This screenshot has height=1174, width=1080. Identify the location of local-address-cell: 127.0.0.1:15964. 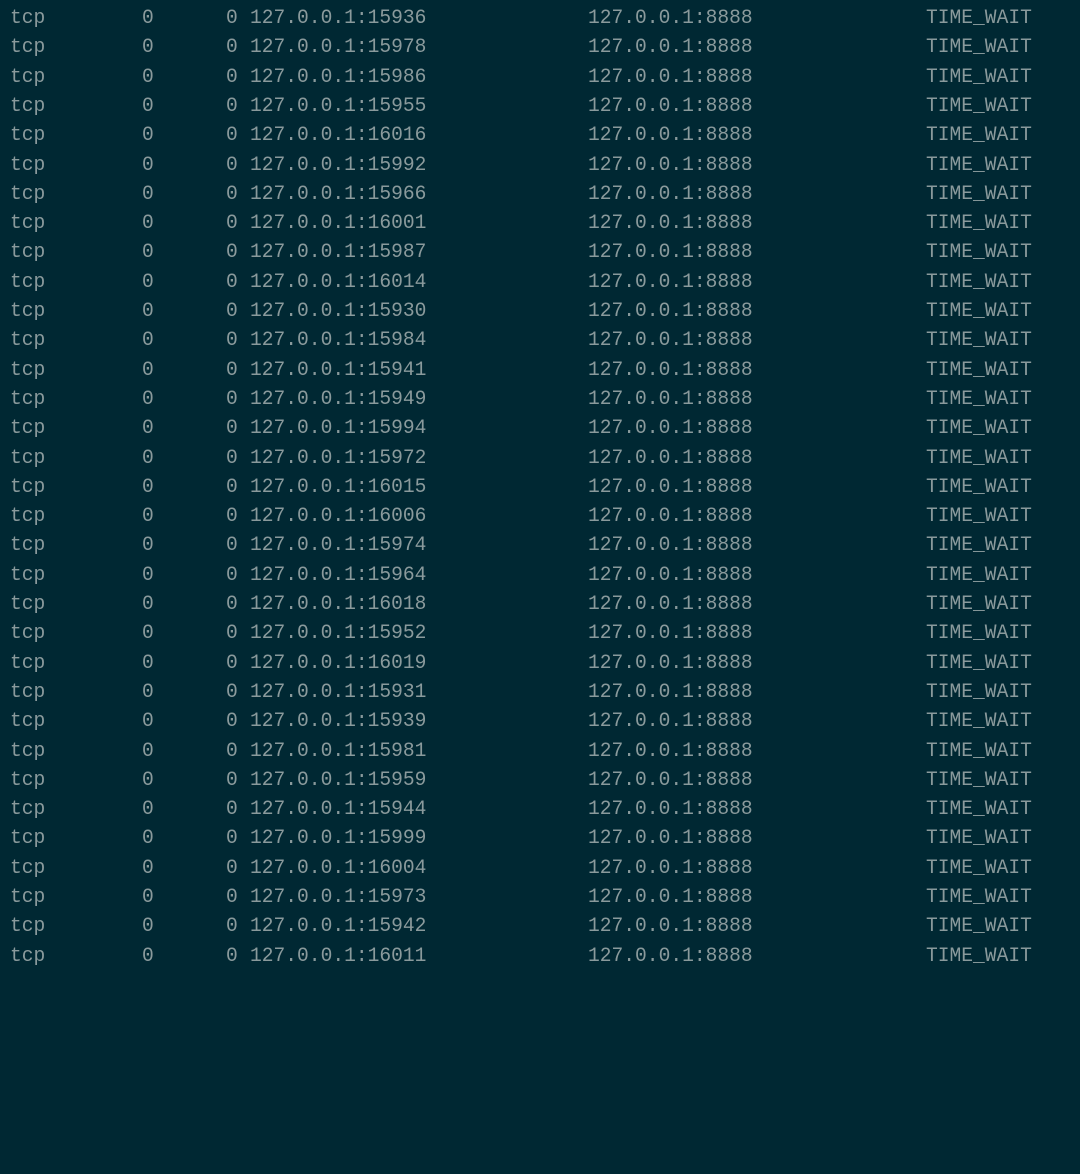
(338, 575).